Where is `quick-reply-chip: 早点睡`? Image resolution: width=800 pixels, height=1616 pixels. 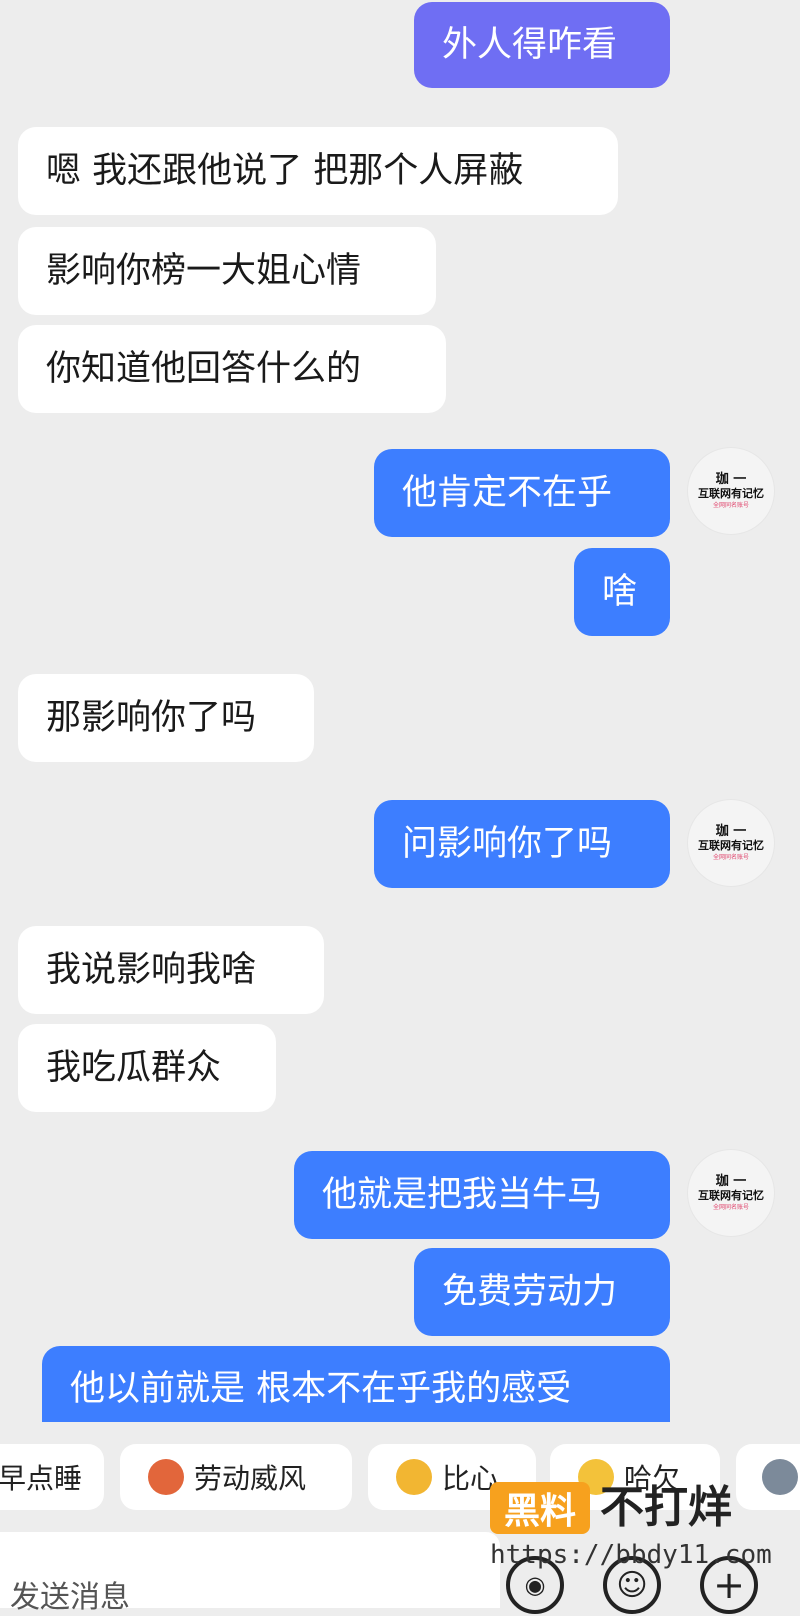
quick-reply-chip: 早点睡 is located at coordinates (52, 1477).